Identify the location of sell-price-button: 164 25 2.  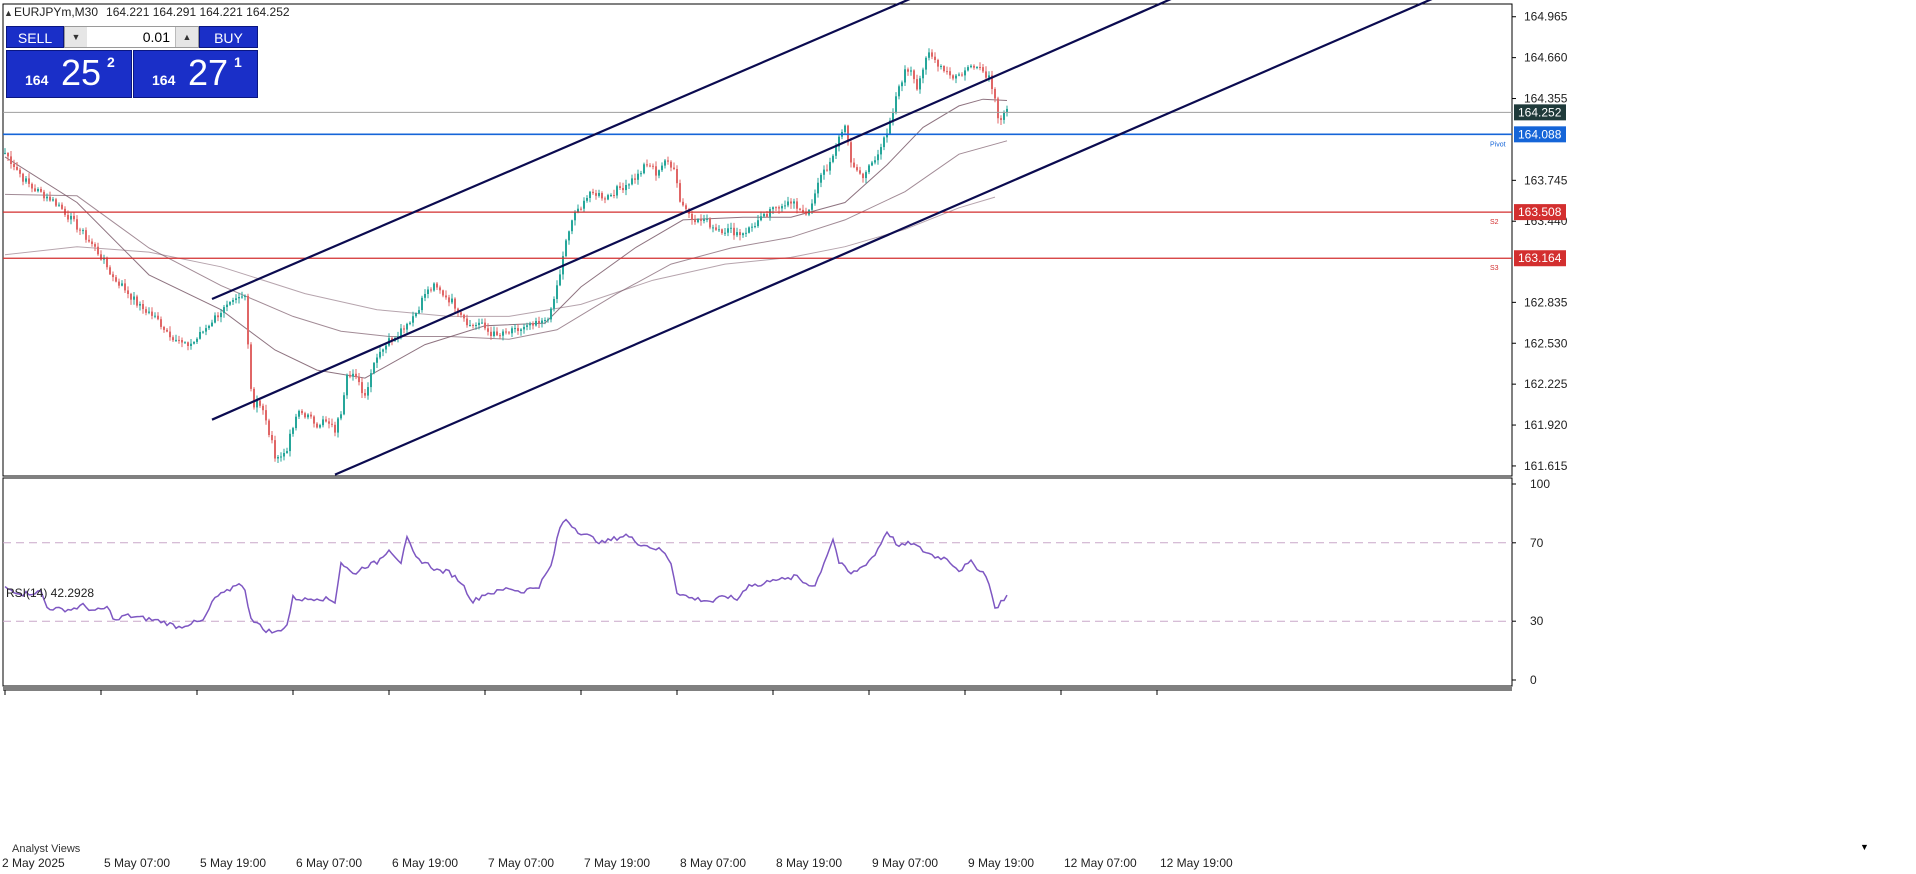
(69, 74).